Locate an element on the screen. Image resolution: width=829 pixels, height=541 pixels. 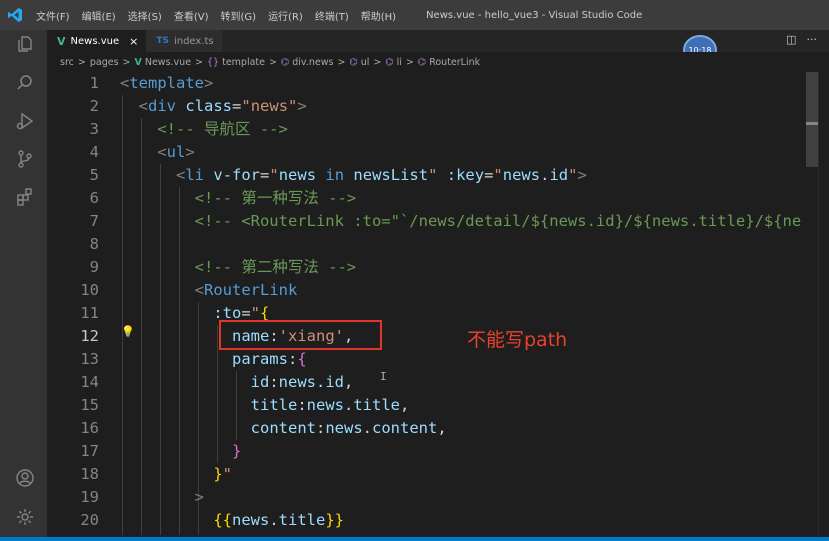
explorer-icon is located at coordinates (25, 44).